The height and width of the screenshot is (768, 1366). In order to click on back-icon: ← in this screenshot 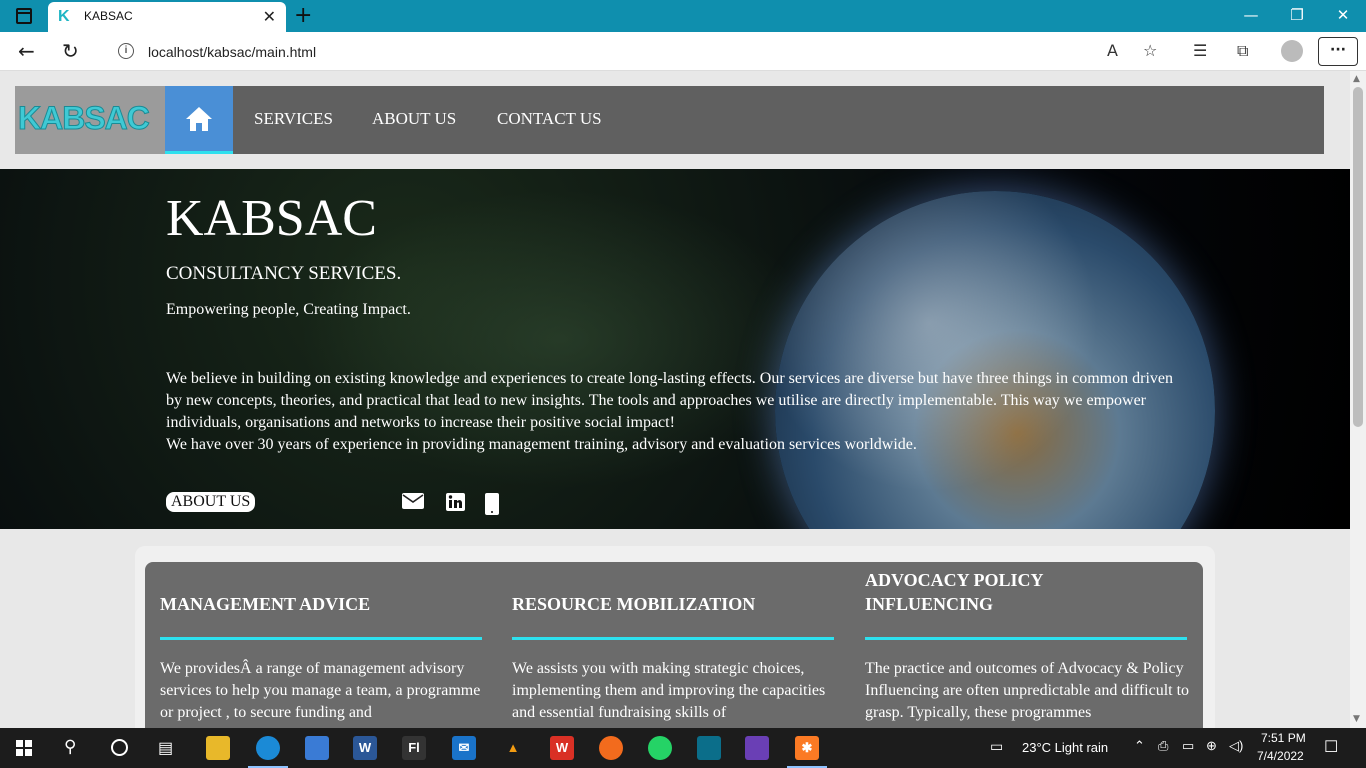, I will do `click(26, 51)`.